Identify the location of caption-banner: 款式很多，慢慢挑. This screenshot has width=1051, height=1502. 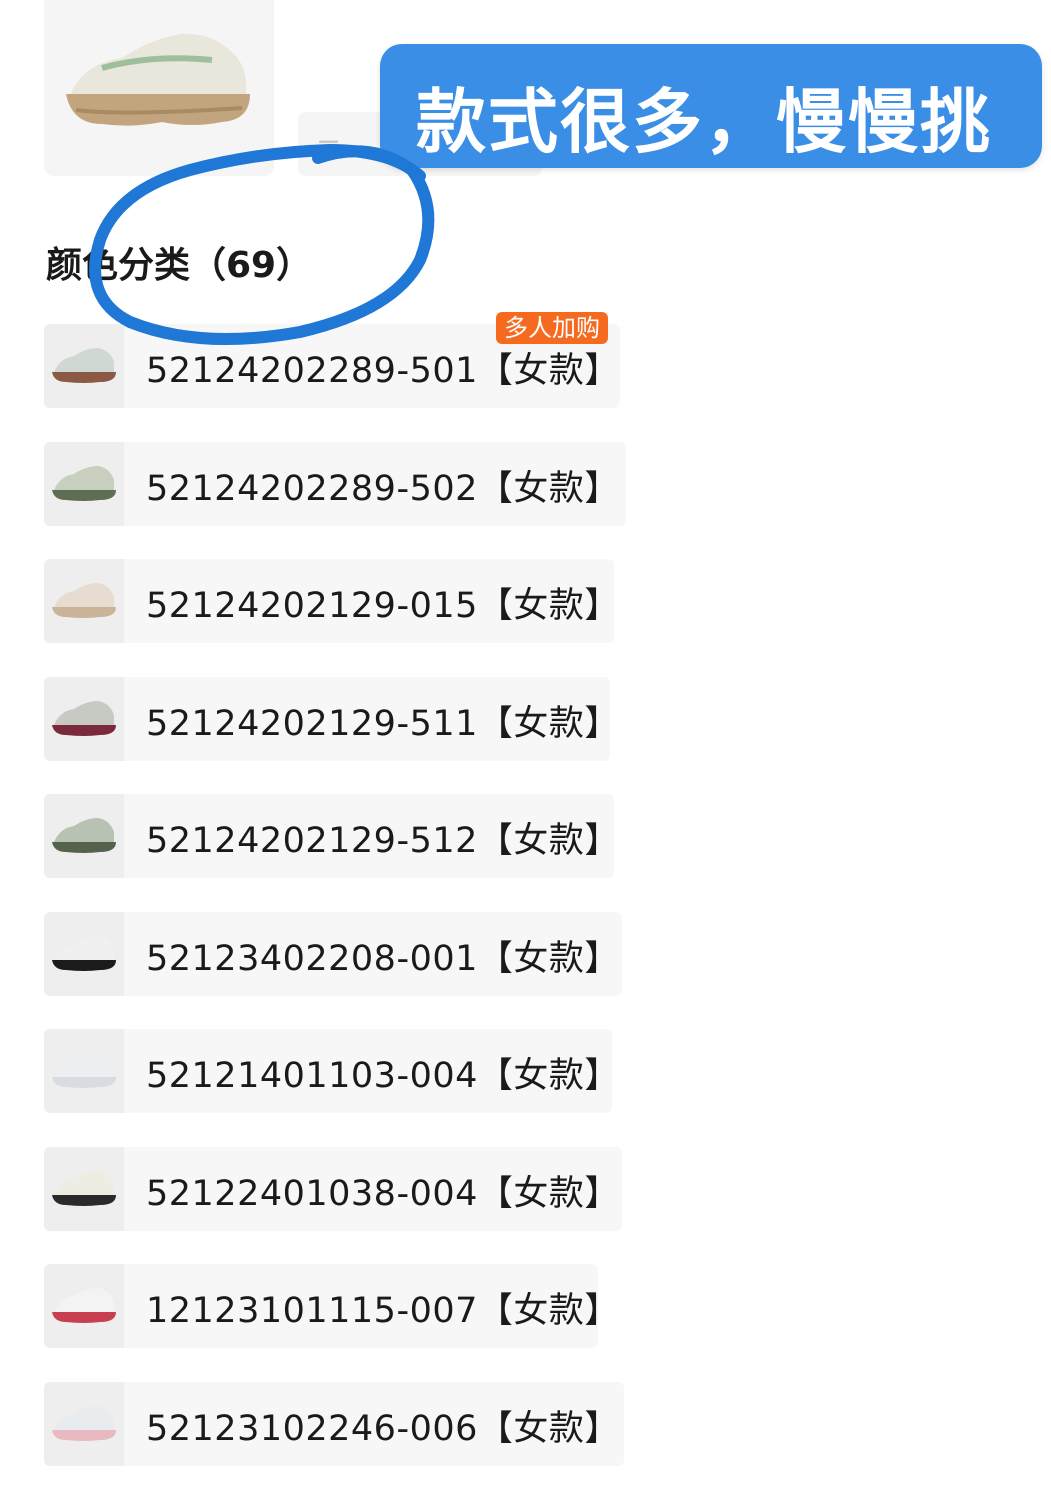
(711, 106).